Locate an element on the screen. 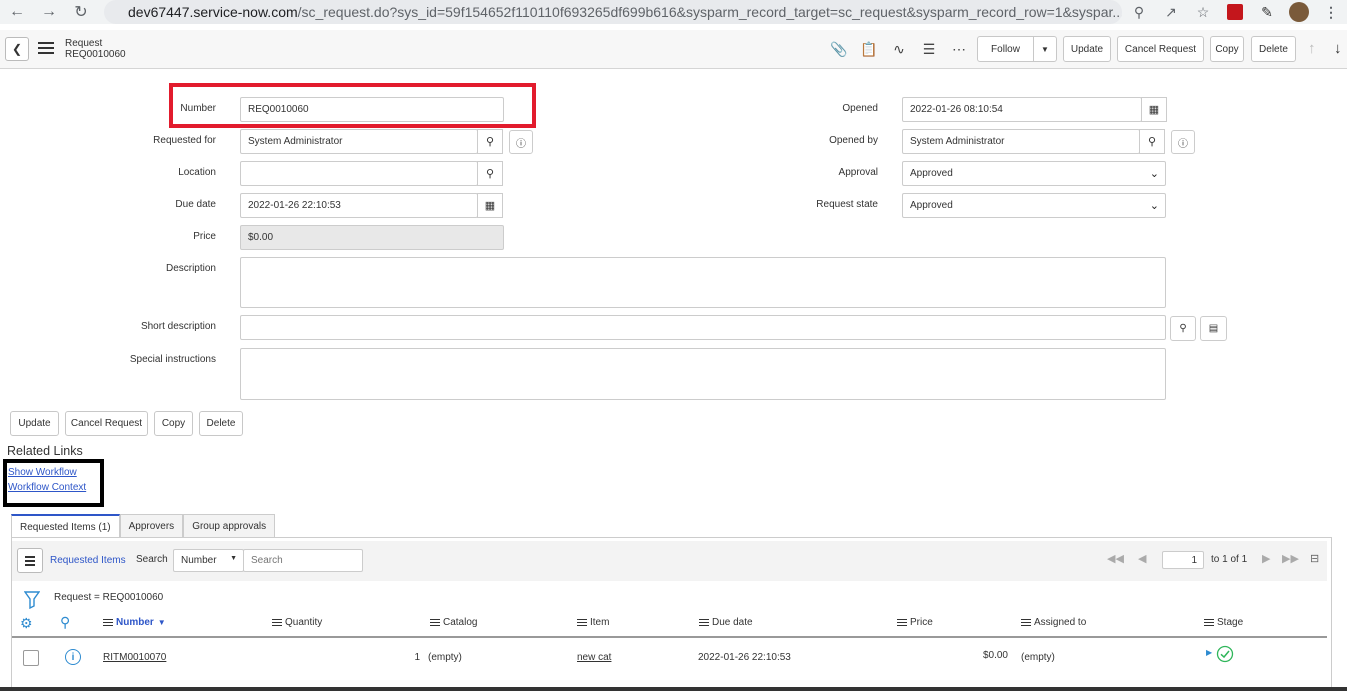 This screenshot has width=1347, height=691. header-update-button: Update is located at coordinates (1087, 49).